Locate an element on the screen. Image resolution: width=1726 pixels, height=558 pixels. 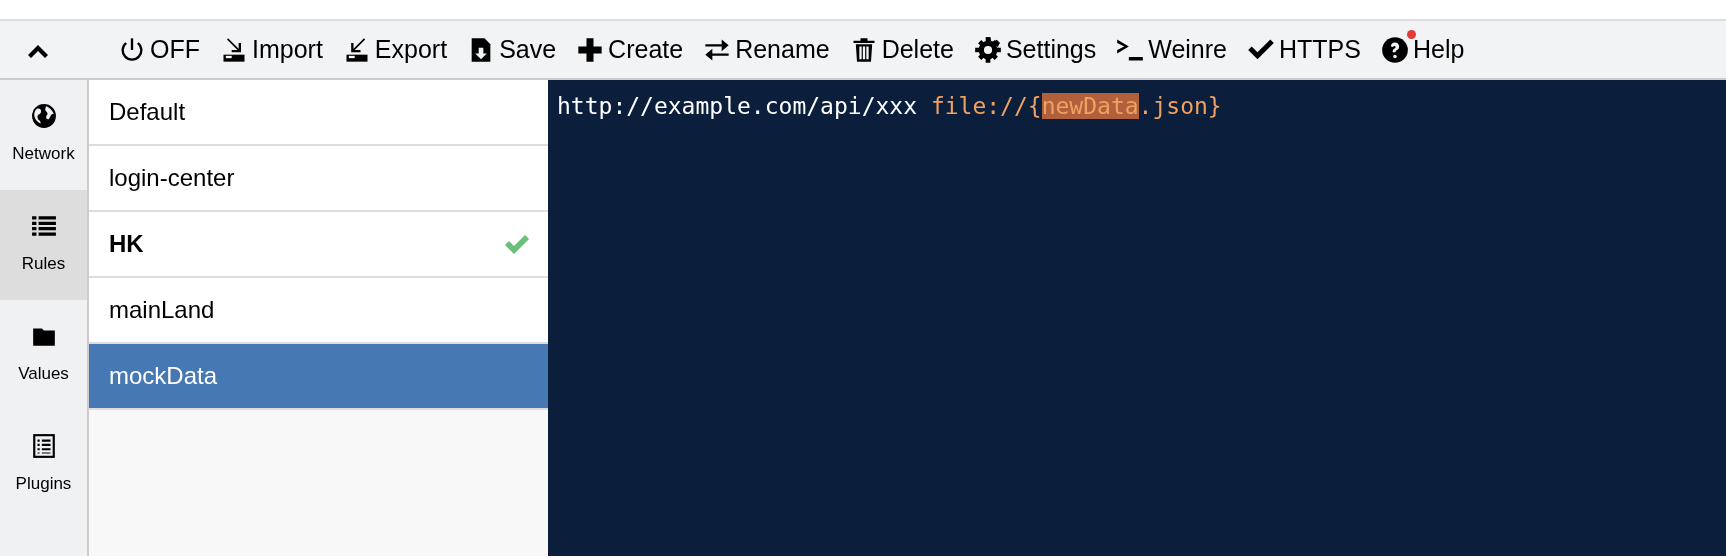
toolbar-button: Export is located at coordinates (395, 49).